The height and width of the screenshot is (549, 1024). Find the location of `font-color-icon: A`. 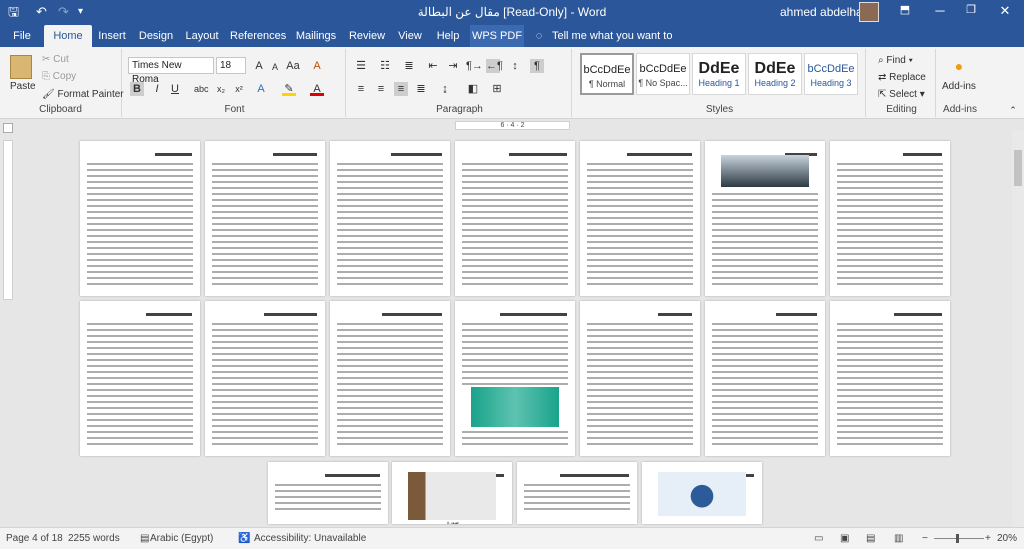

font-color-icon: A is located at coordinates (317, 89).